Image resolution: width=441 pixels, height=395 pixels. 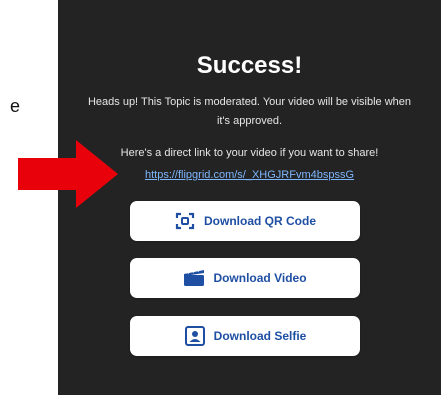 I want to click on red-arrow-icon, so click(x=68, y=174).